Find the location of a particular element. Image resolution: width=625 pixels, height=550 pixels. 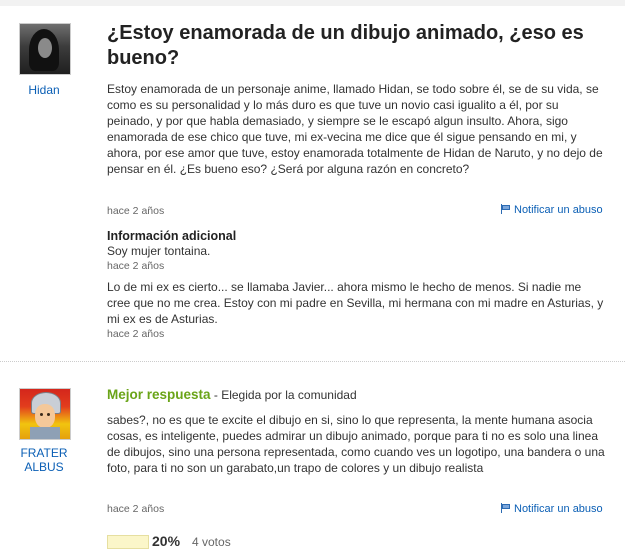

vote-count: 4 votos is located at coordinates (211, 542).